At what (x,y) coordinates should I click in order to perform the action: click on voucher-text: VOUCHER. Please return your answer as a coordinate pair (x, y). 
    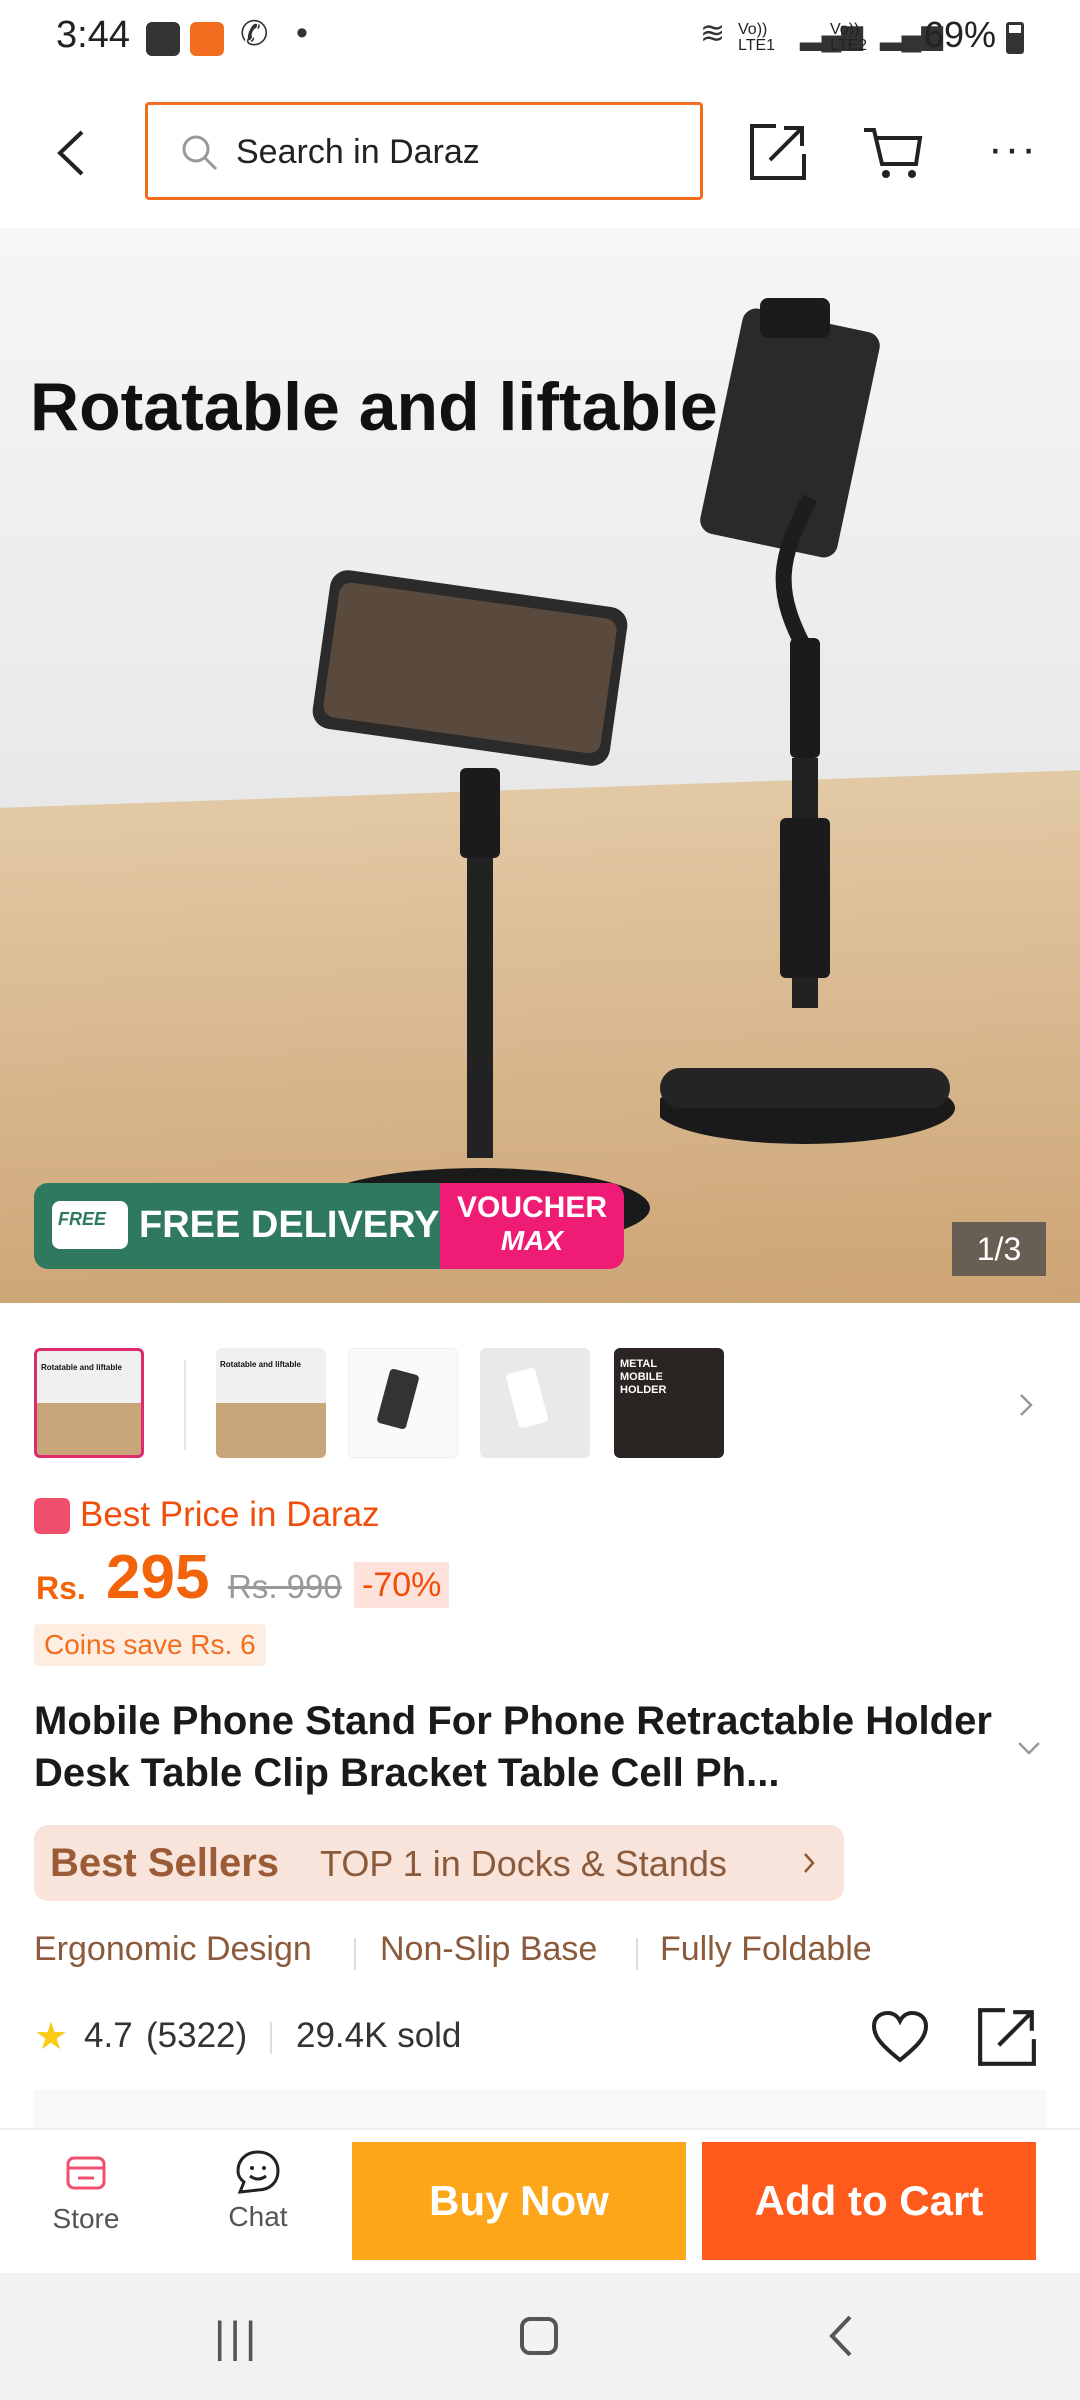
    Looking at the image, I should click on (531, 1207).